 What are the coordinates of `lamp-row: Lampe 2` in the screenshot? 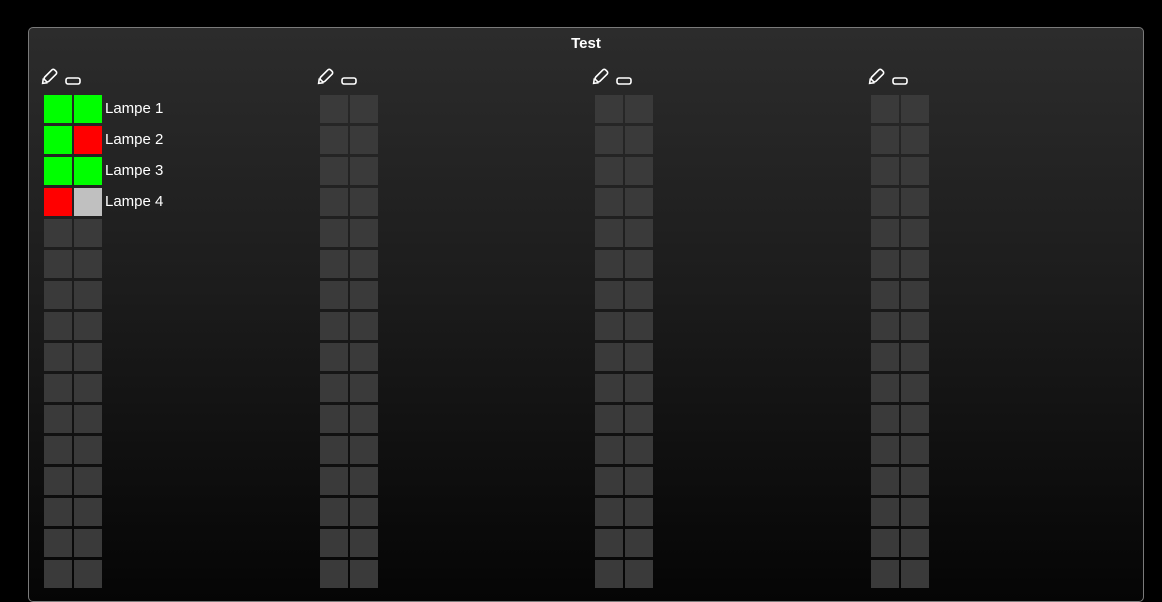 It's located at (164, 140).